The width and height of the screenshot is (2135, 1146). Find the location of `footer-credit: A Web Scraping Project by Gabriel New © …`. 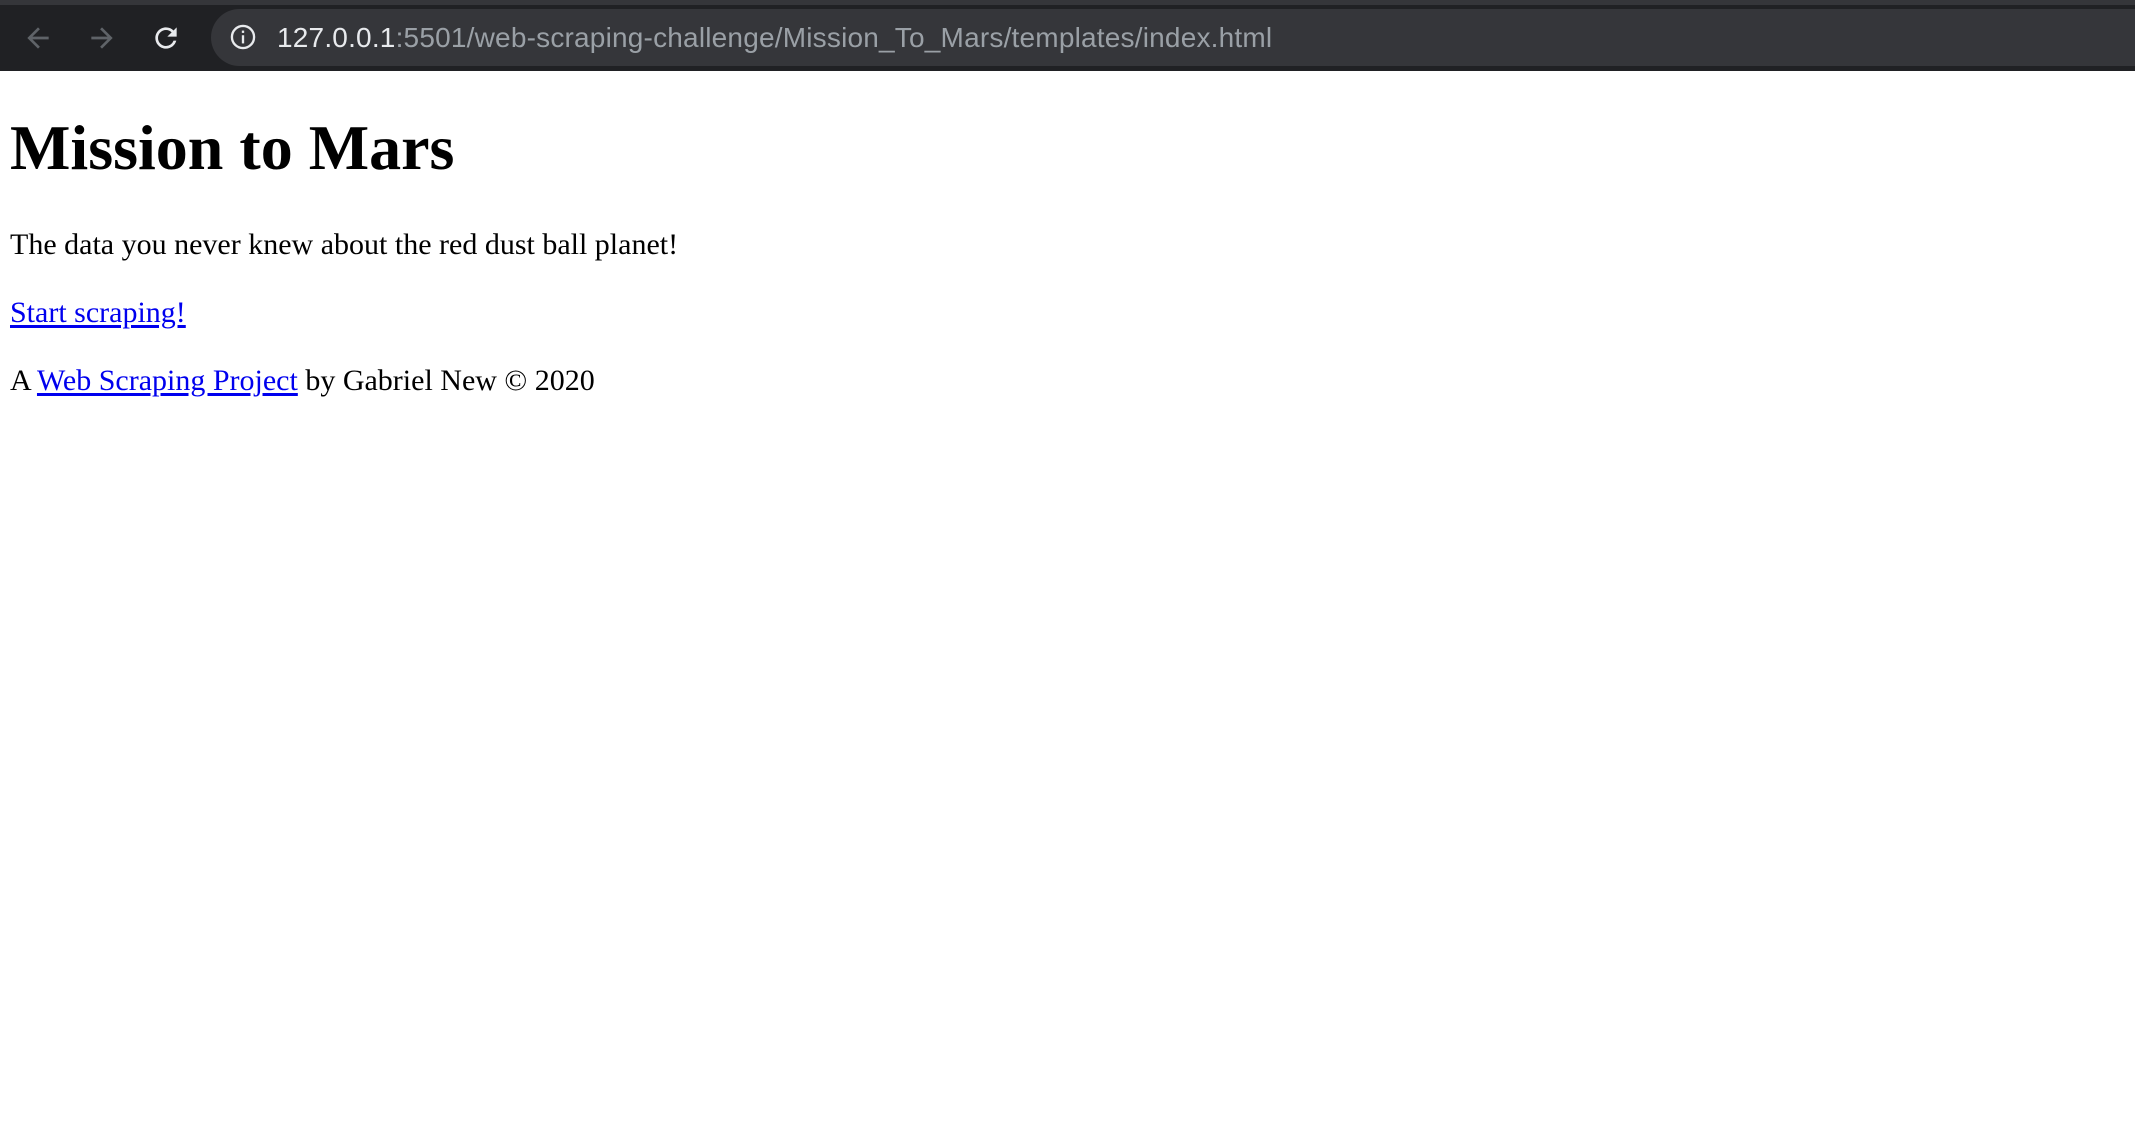

footer-credit: A Web Scraping Project by Gabriel New © … is located at coordinates (302, 381).